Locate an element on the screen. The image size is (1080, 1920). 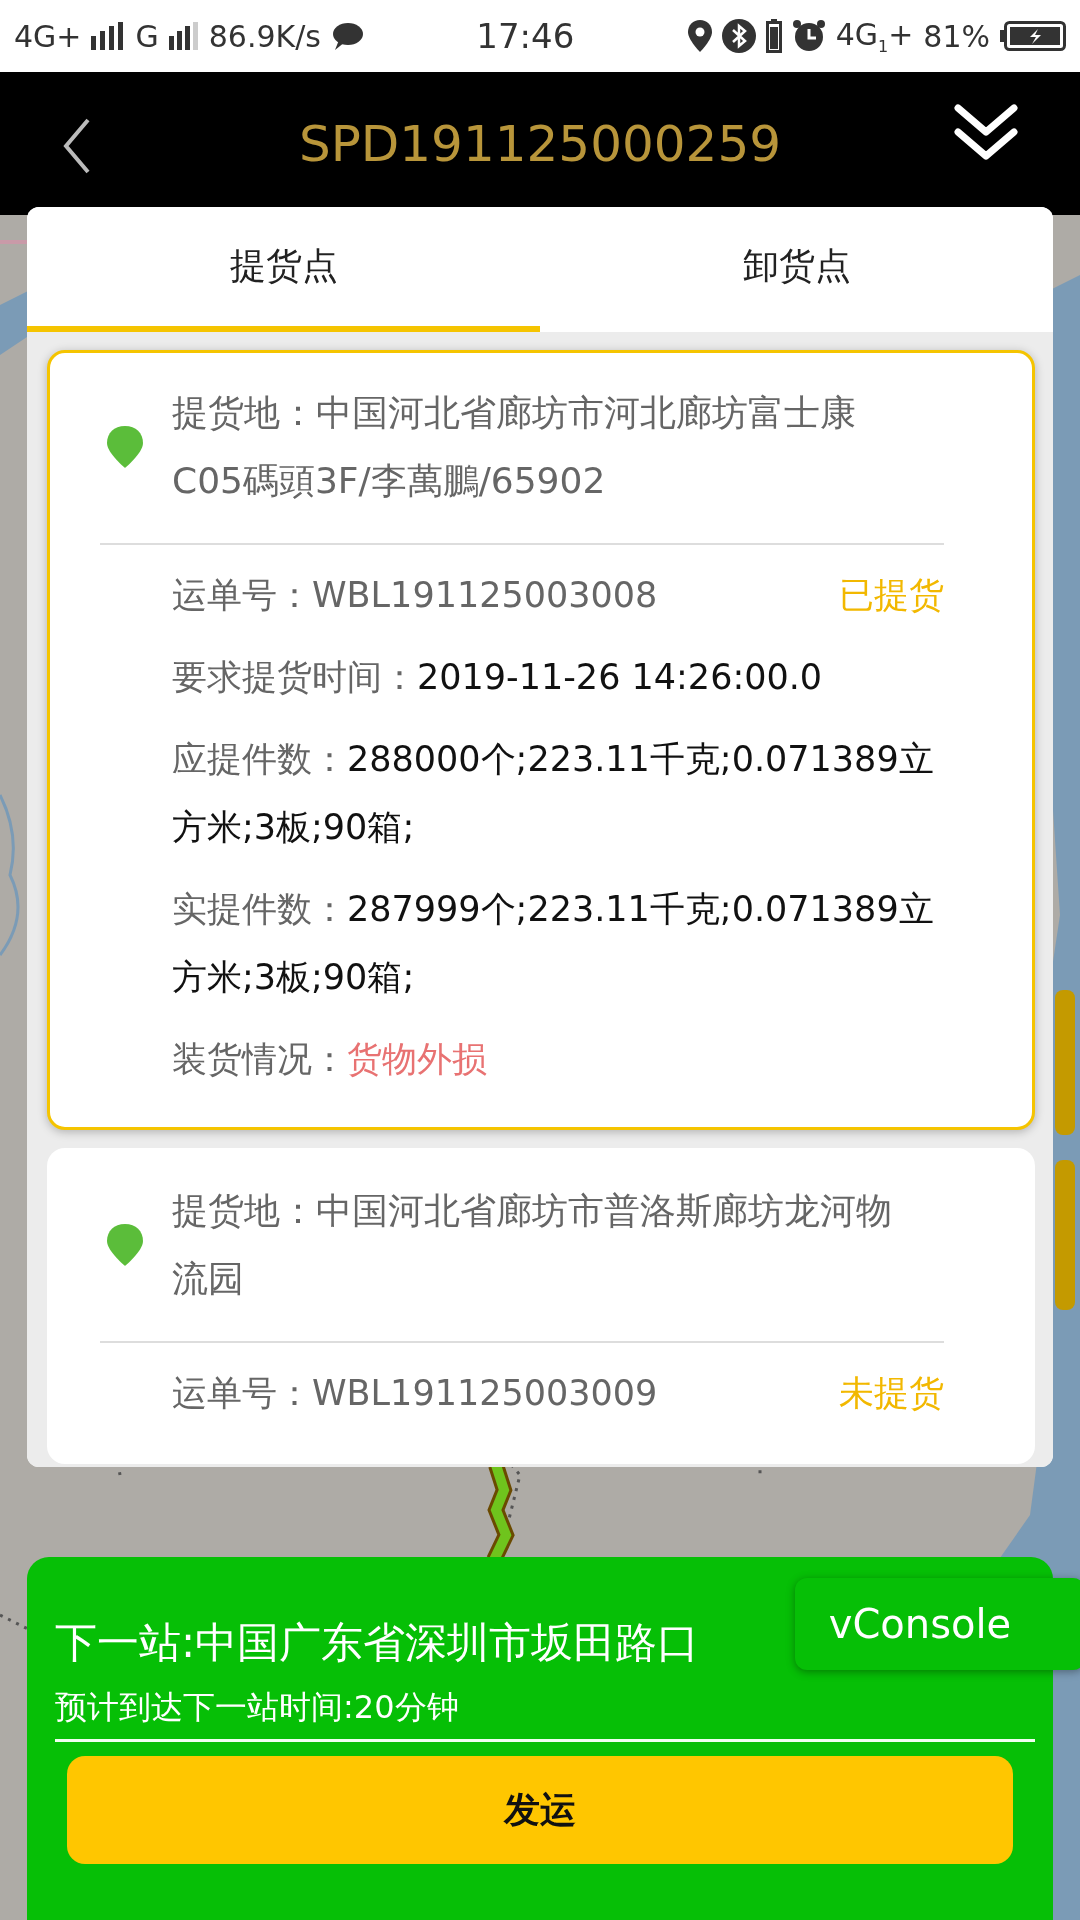
ship-button: 发运 is located at coordinates (540, 1810).